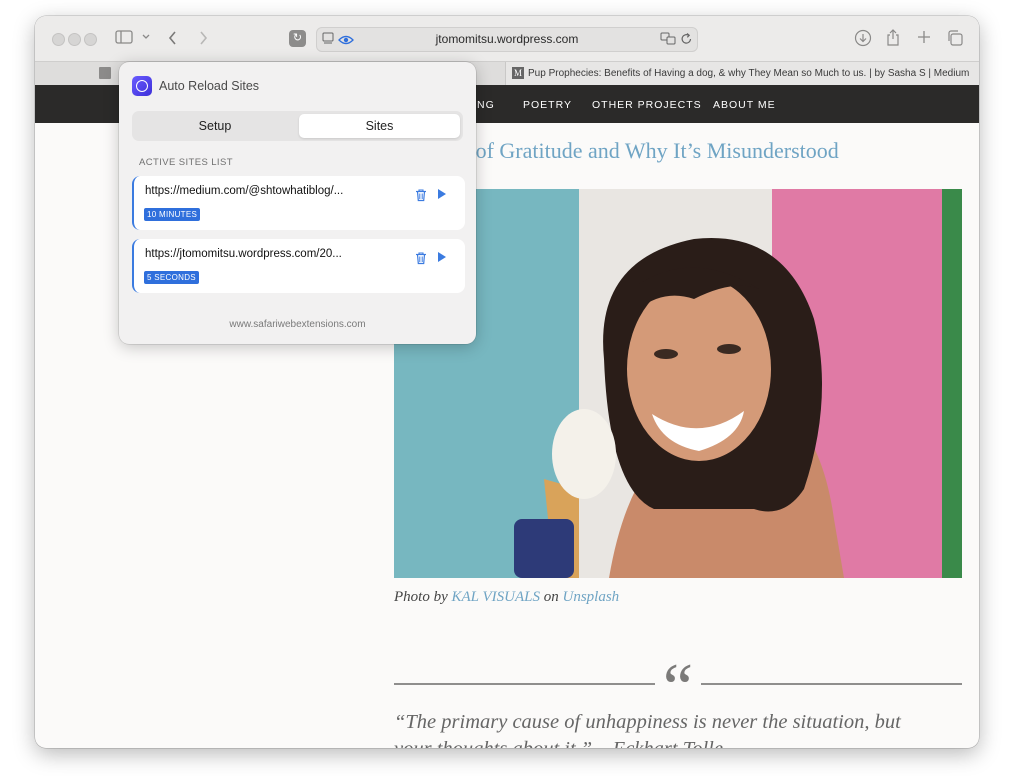 The image size is (1024, 776). I want to click on reload-icon, so click(686, 41).